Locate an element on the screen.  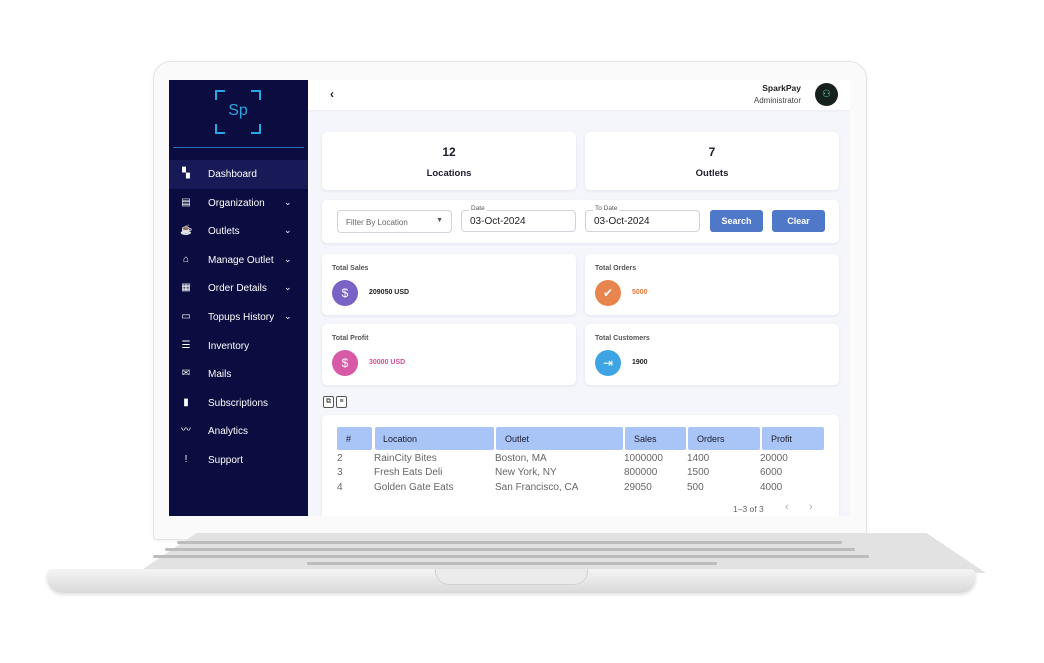
column-header-label: Outlet is located at coordinates (517, 439).